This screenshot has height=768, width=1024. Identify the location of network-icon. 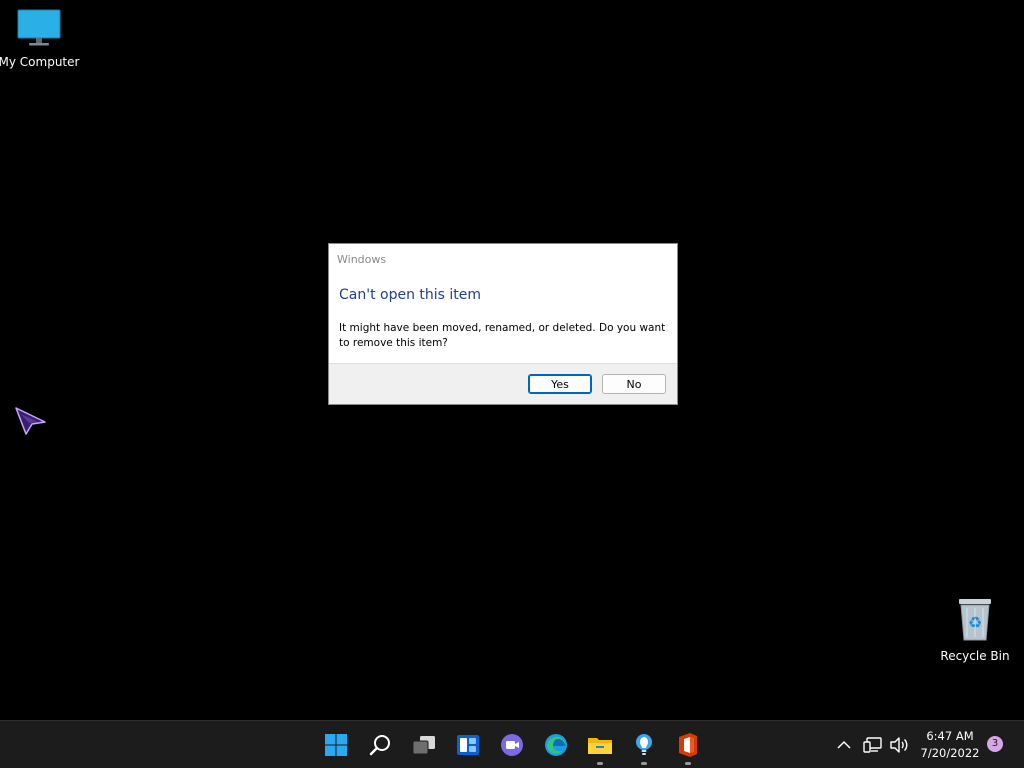
(872, 745).